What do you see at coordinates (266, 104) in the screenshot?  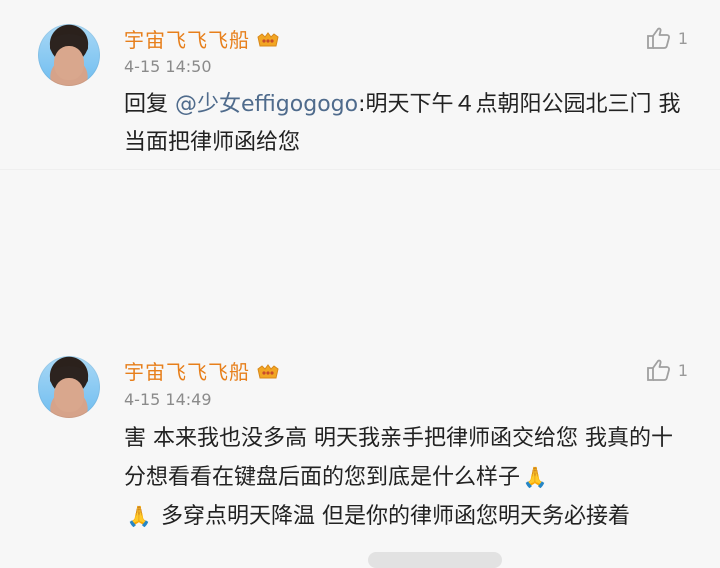 I see `mention-link: @少女effigogogo` at bounding box center [266, 104].